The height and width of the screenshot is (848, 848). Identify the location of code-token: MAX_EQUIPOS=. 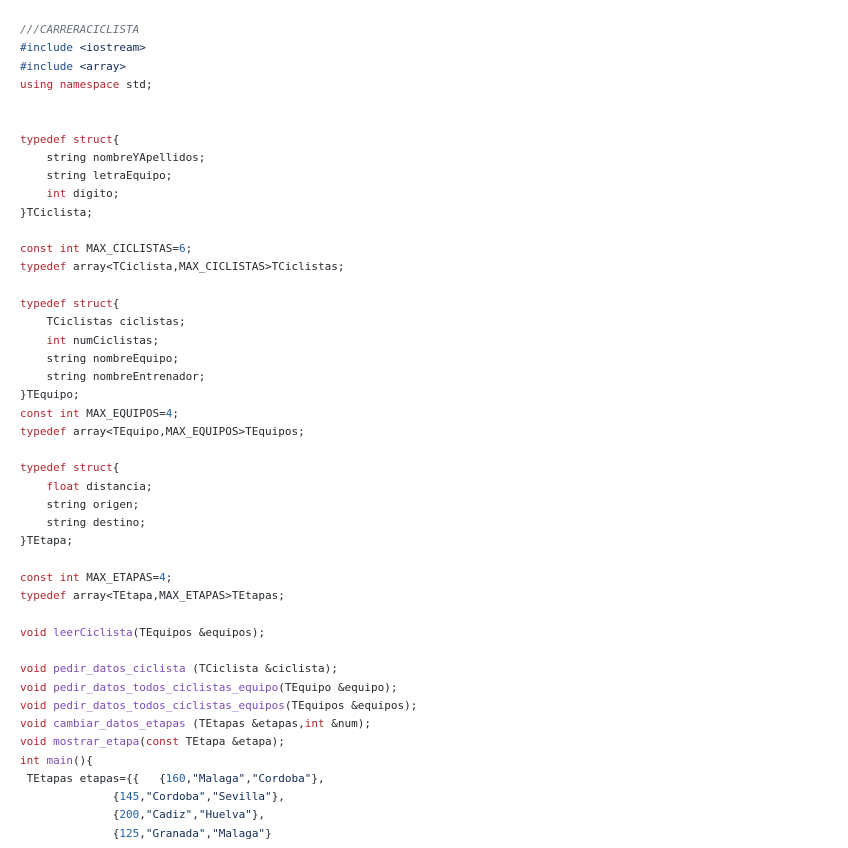
(122, 413).